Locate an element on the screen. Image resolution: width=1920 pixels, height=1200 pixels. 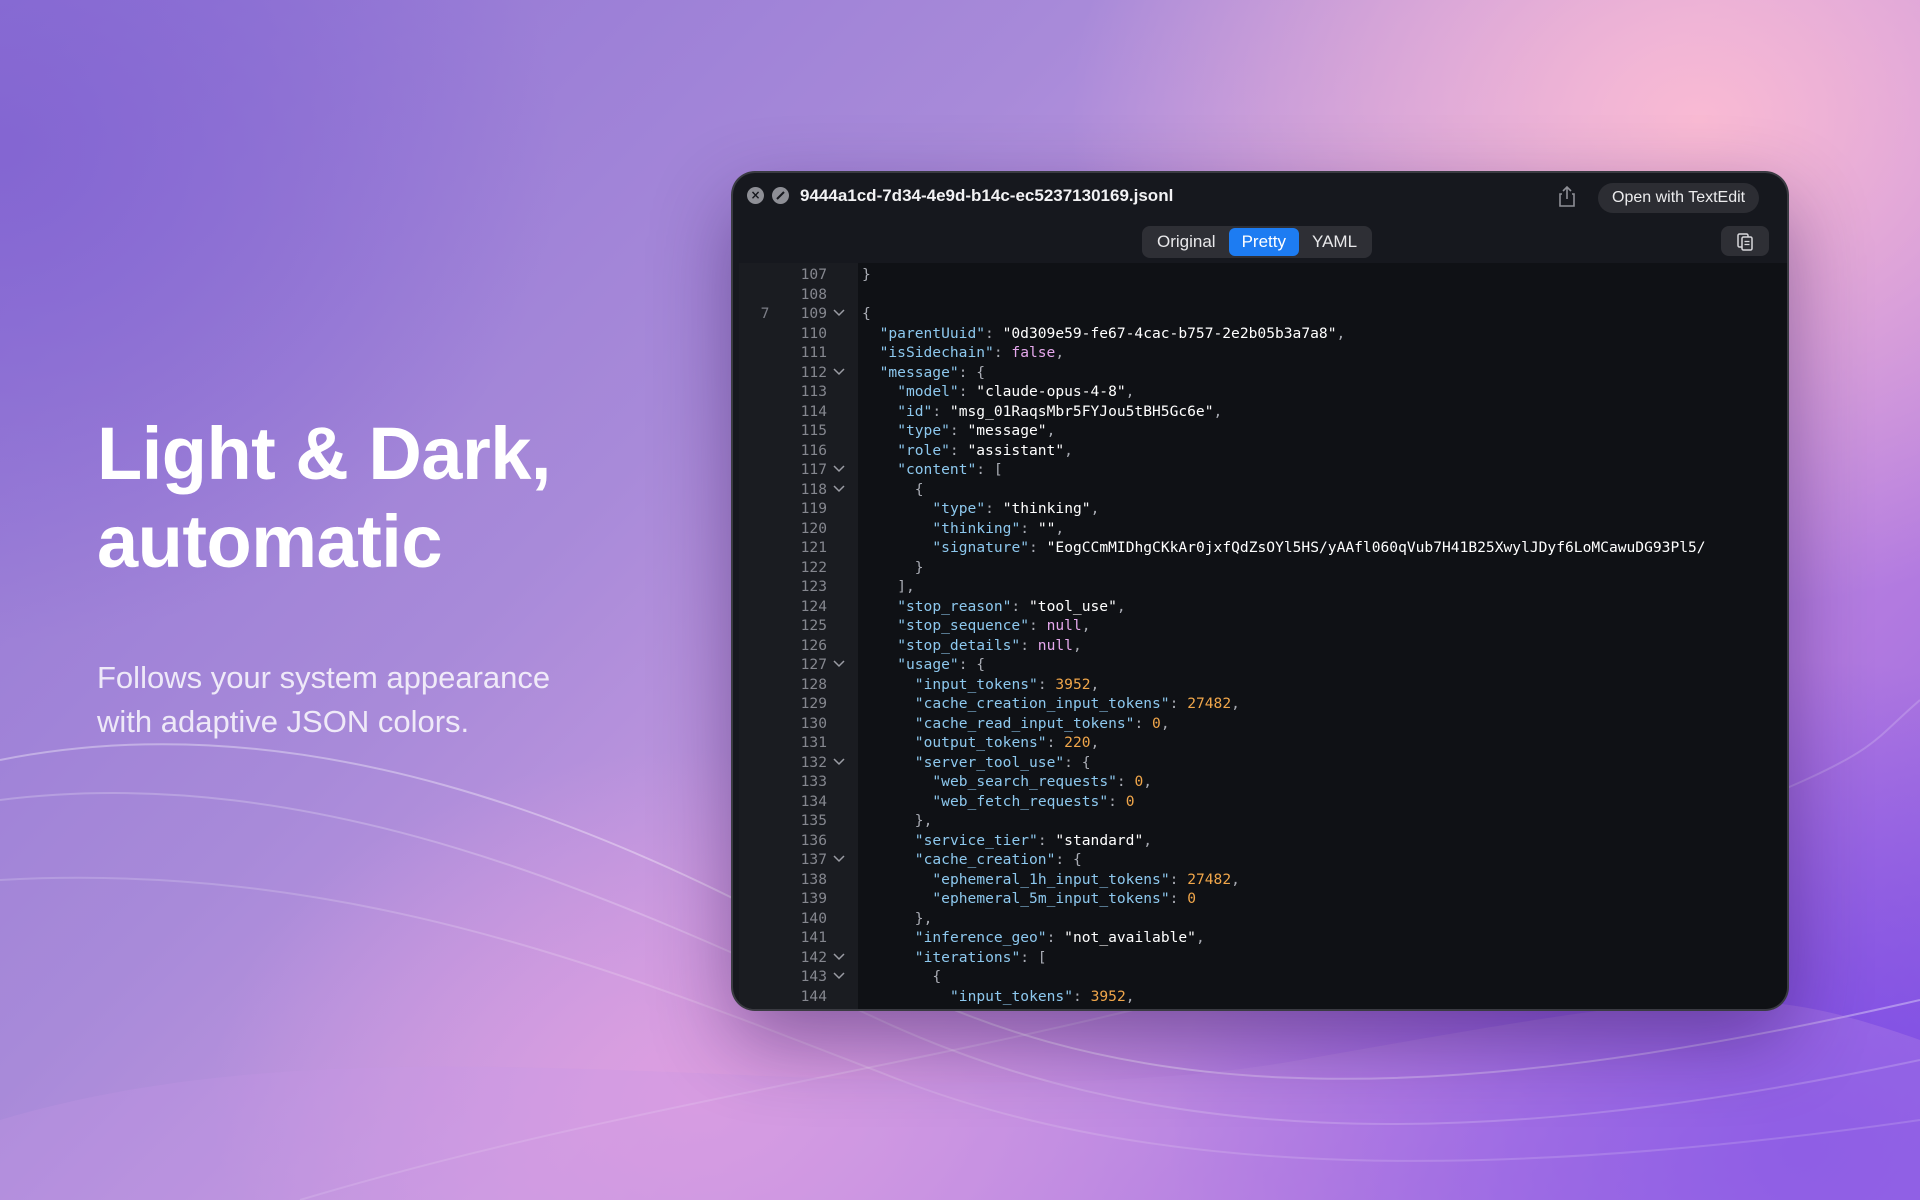
code-text: "ephemeral_1h_input_tokens": 27482, is located at coordinates (1086, 880).